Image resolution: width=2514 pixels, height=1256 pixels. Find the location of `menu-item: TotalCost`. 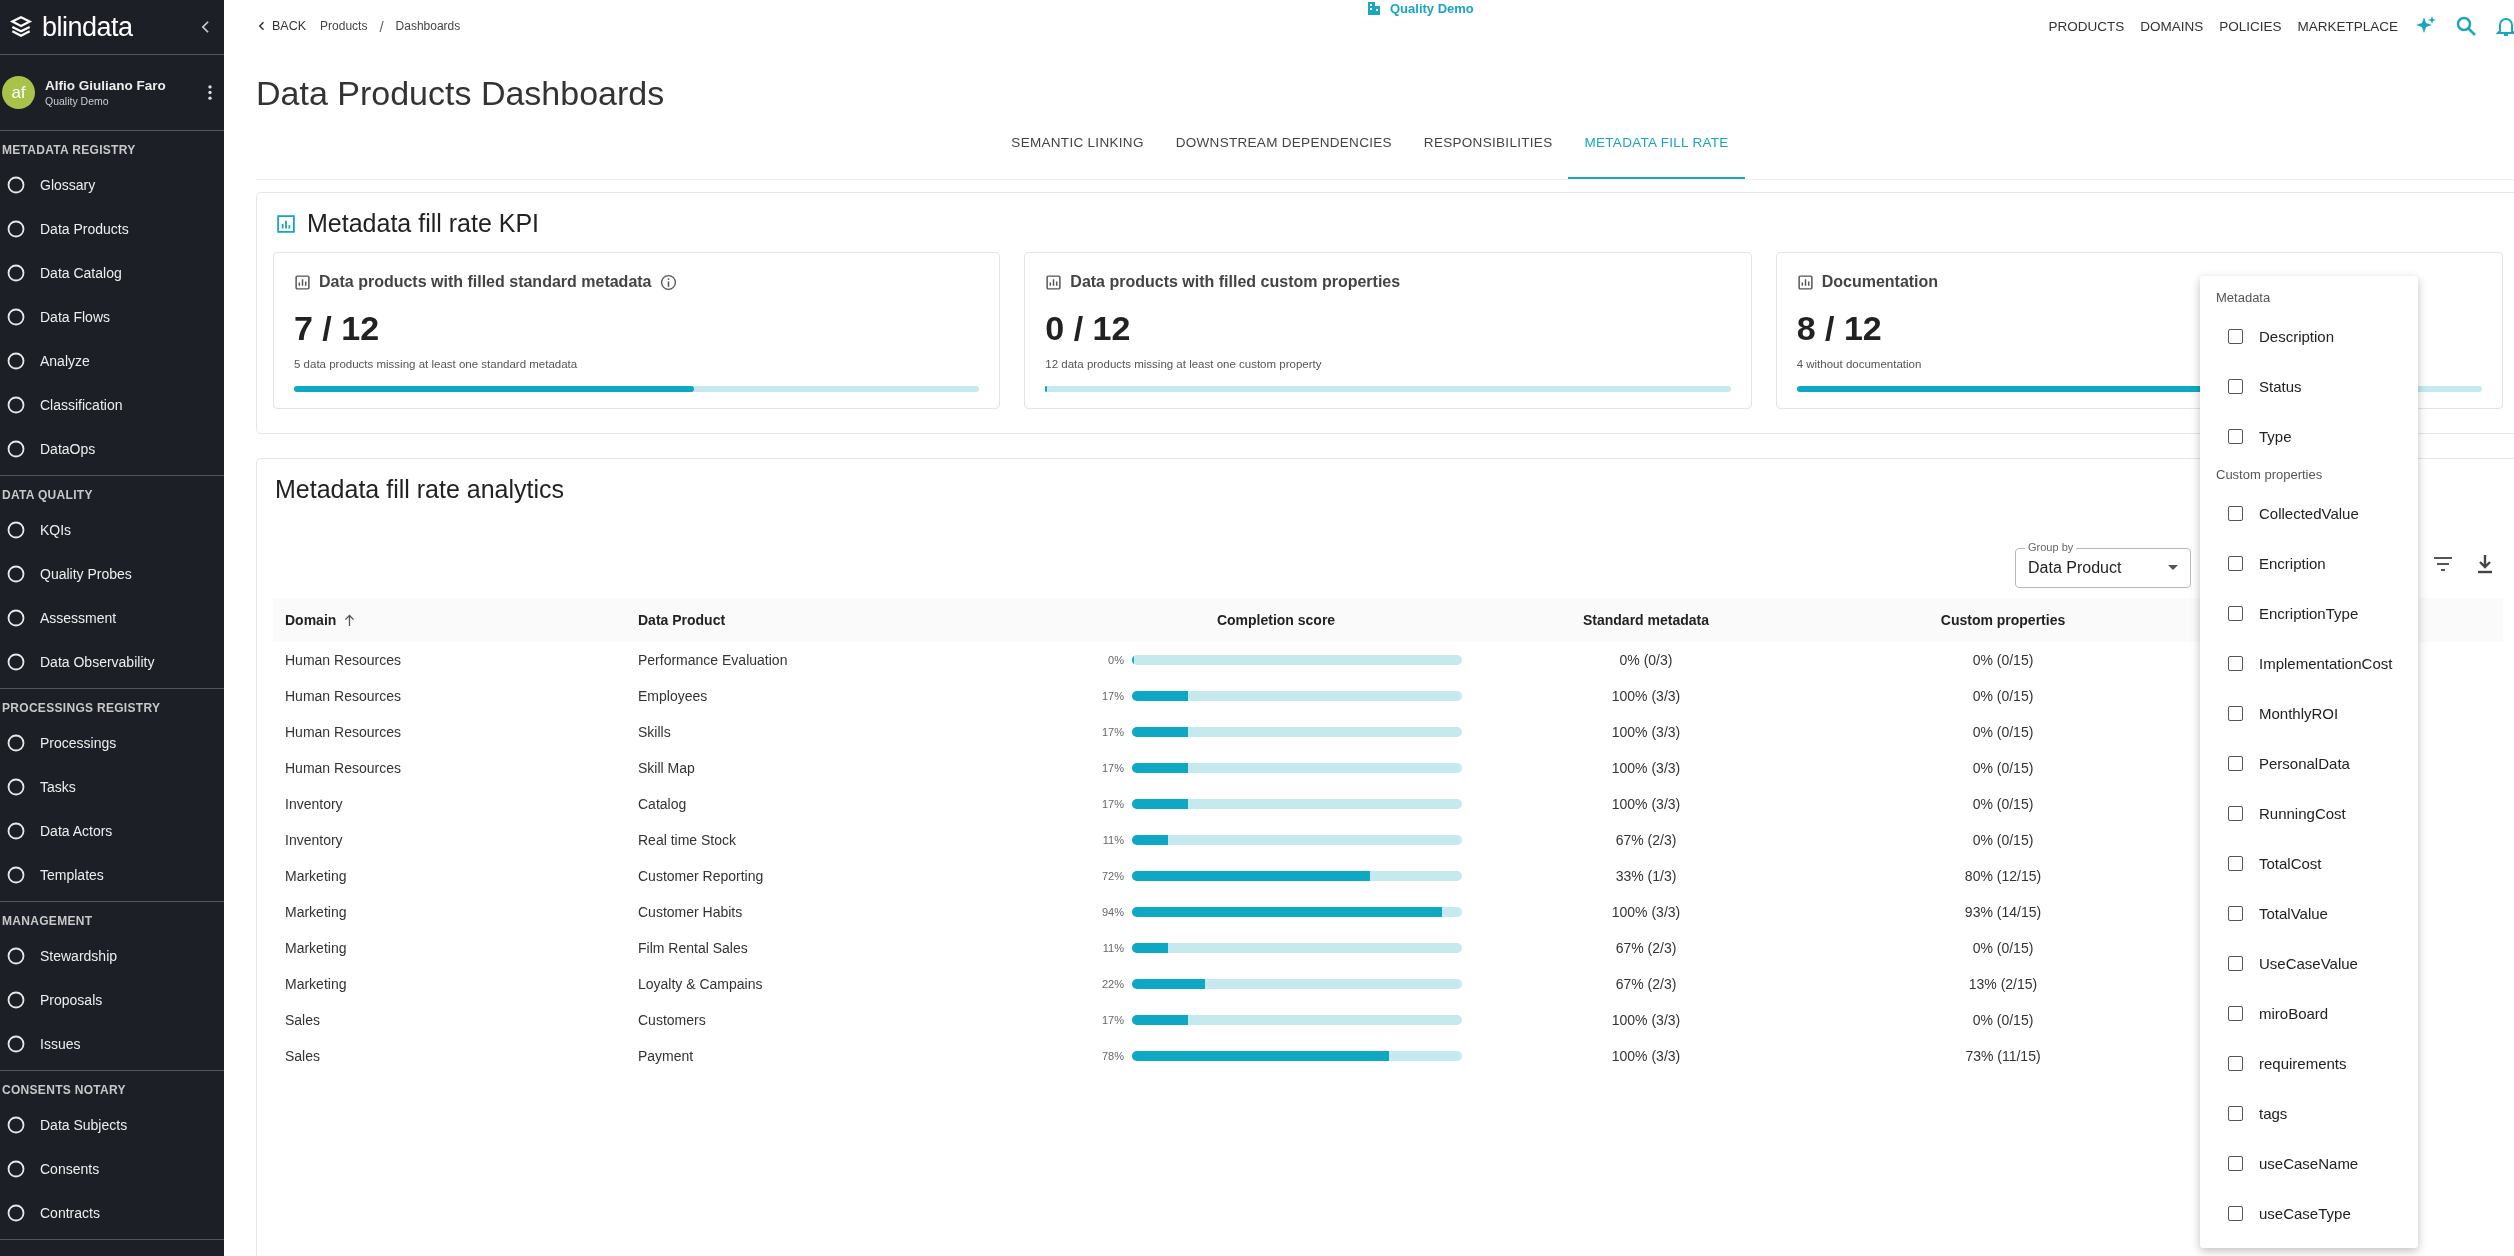

menu-item: TotalCost is located at coordinates (2309, 863).